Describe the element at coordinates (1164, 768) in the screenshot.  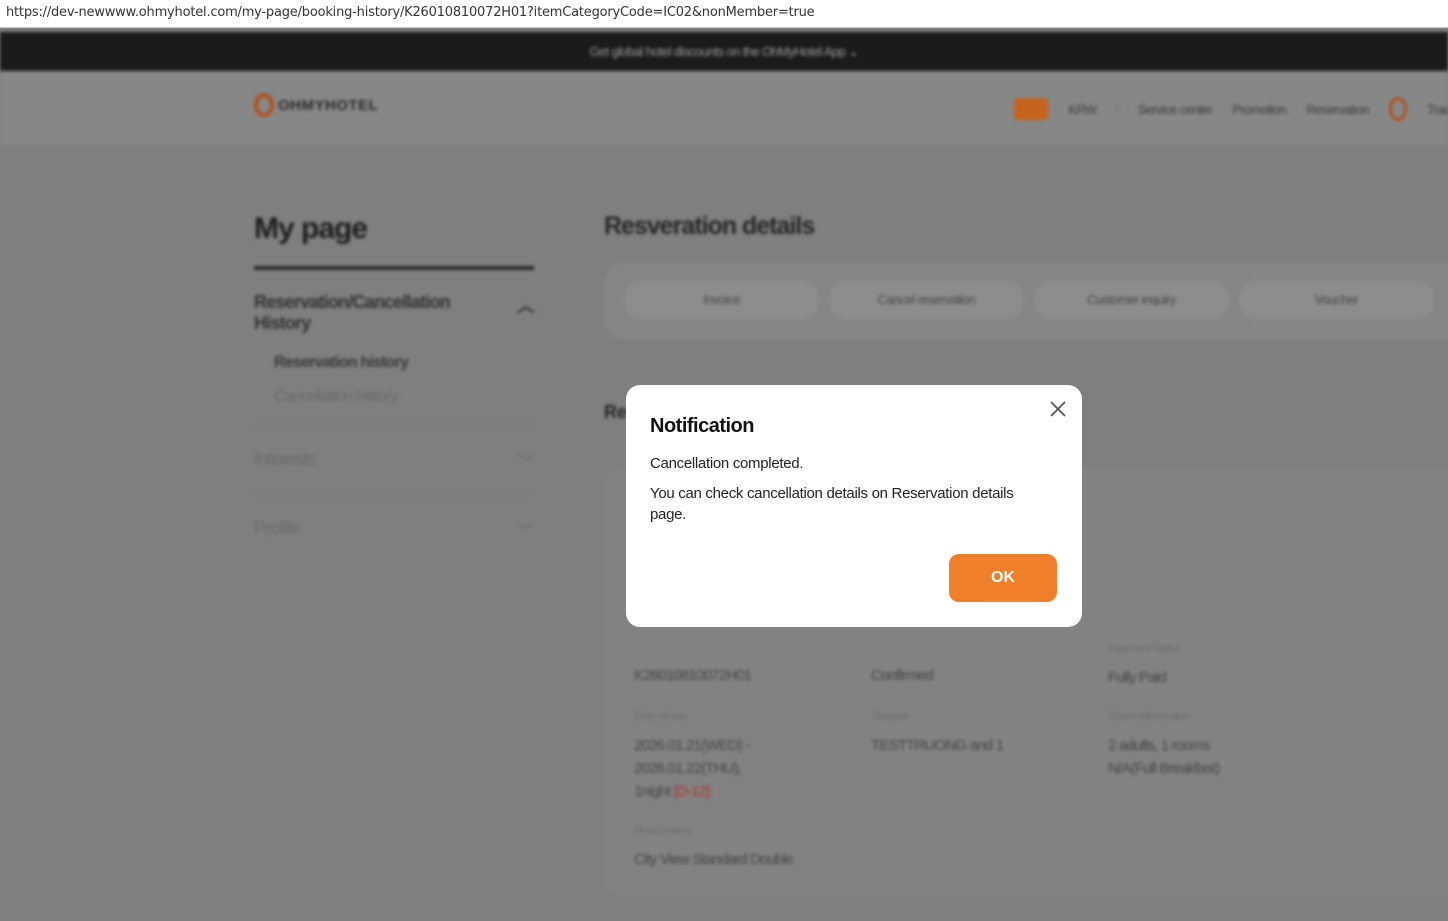
I see `value: N/A(Full Breakfast)` at that location.